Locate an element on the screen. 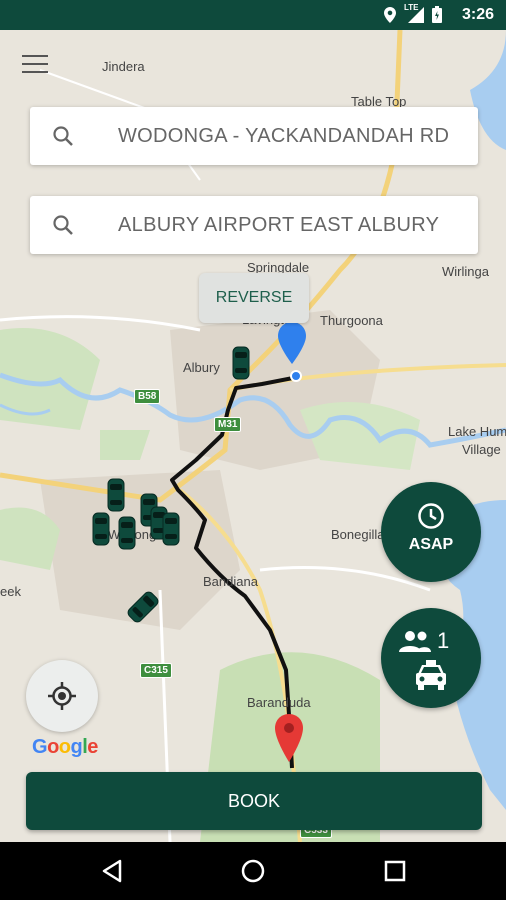 This screenshot has width=506, height=900. pickup-search-field: WODONGA - YACKANDANDAH RD is located at coordinates (254, 136).